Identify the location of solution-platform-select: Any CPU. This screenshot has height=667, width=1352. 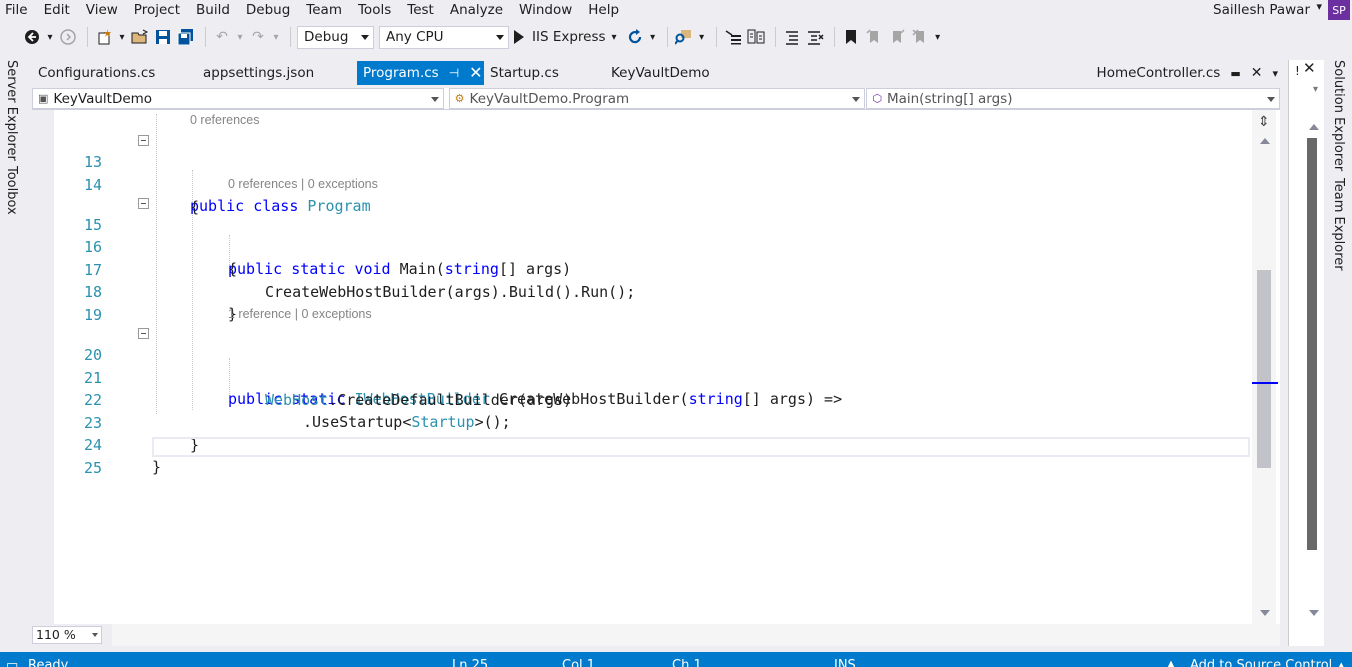
(444, 37).